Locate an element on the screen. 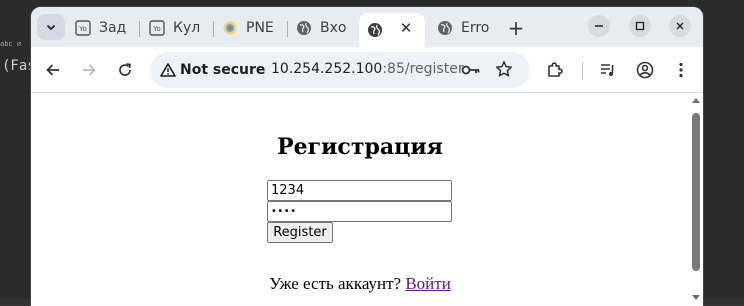 This screenshot has width=744, height=306. vertical-scrollbar is located at coordinates (696, 200).